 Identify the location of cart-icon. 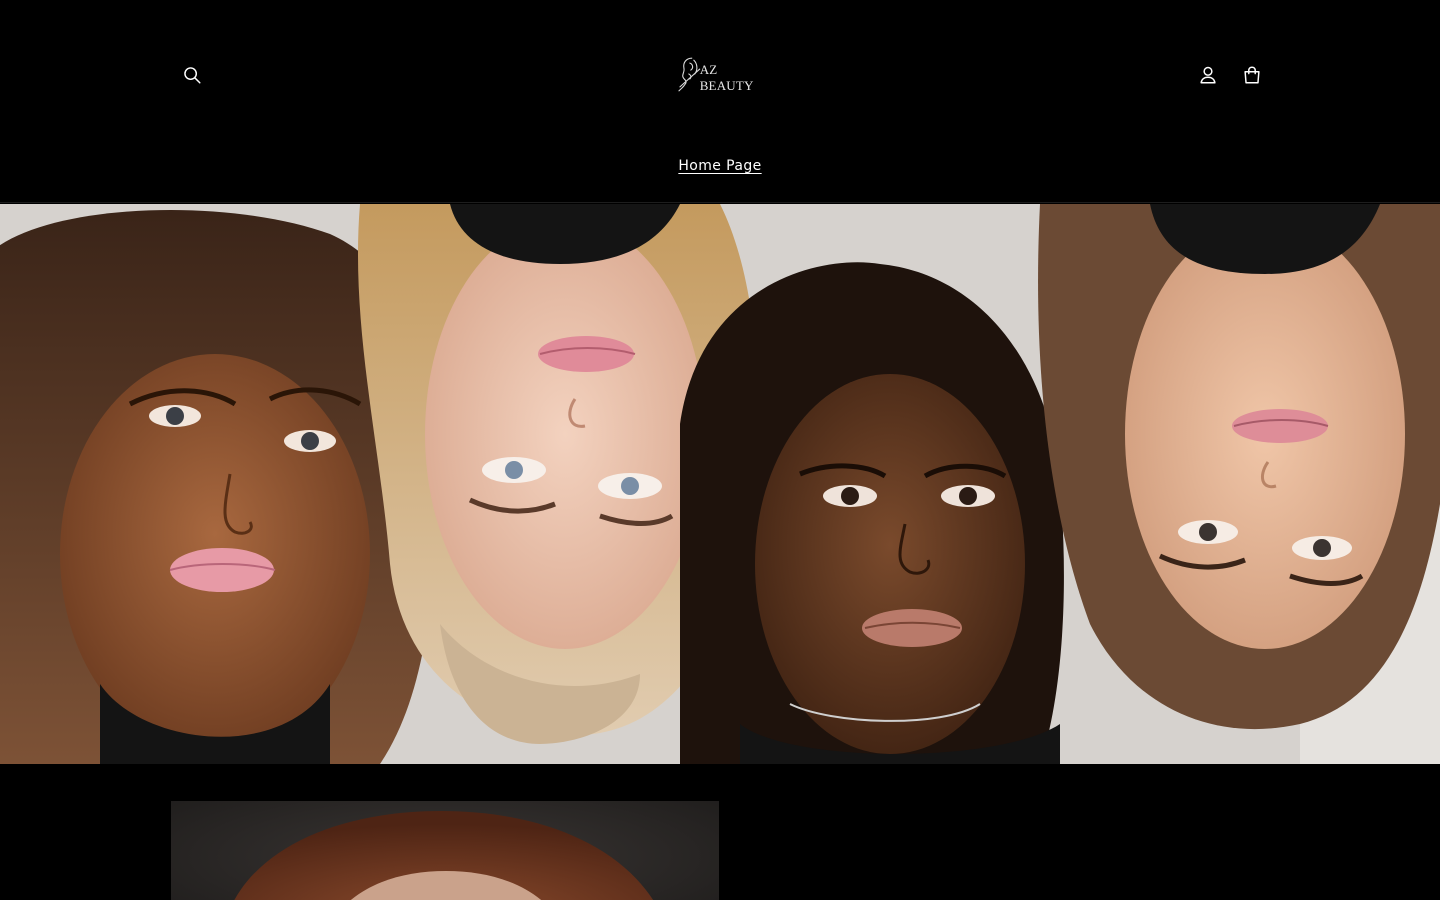
(1252, 75).